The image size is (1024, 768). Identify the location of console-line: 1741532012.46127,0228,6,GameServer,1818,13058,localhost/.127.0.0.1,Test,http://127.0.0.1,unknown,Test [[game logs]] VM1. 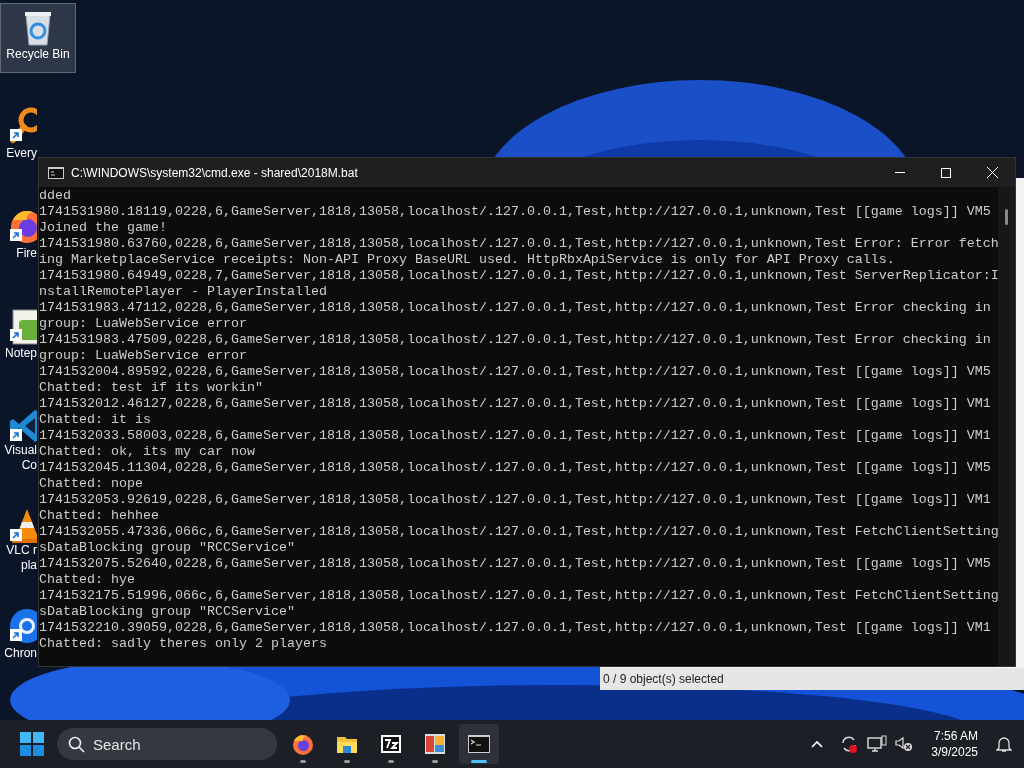
(515, 404).